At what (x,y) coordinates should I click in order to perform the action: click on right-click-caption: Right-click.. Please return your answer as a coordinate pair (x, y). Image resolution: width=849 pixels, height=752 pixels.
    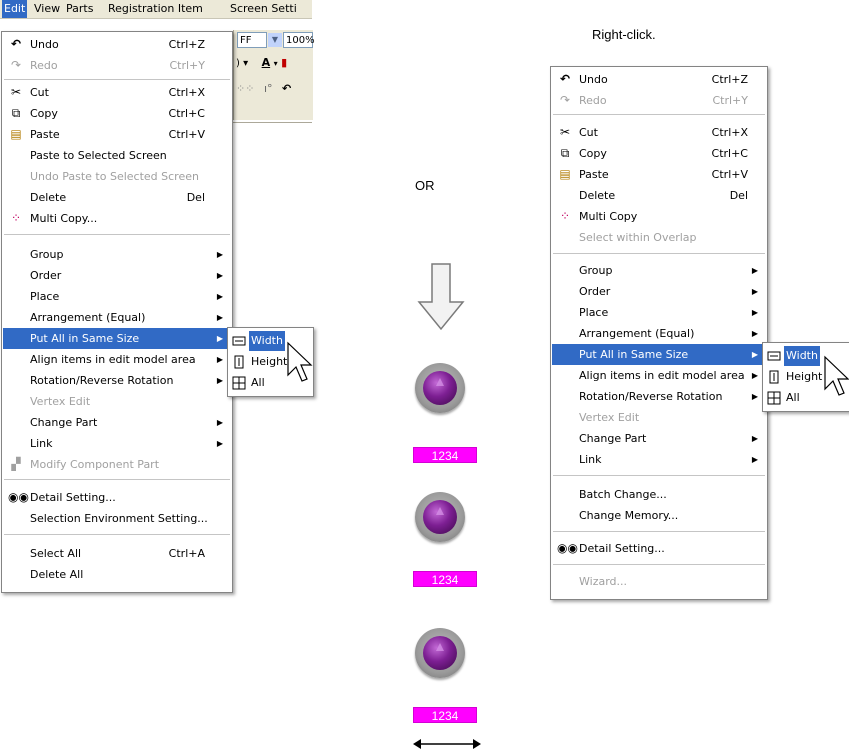
    Looking at the image, I should click on (624, 34).